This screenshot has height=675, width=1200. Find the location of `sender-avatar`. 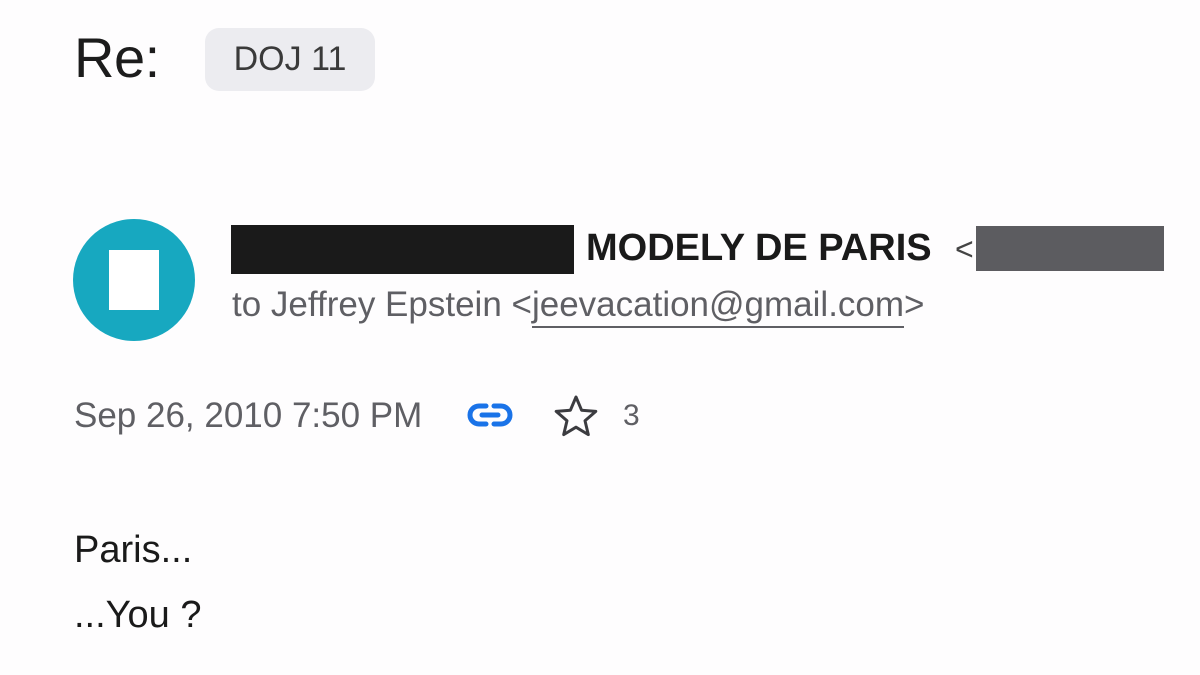

sender-avatar is located at coordinates (134, 280).